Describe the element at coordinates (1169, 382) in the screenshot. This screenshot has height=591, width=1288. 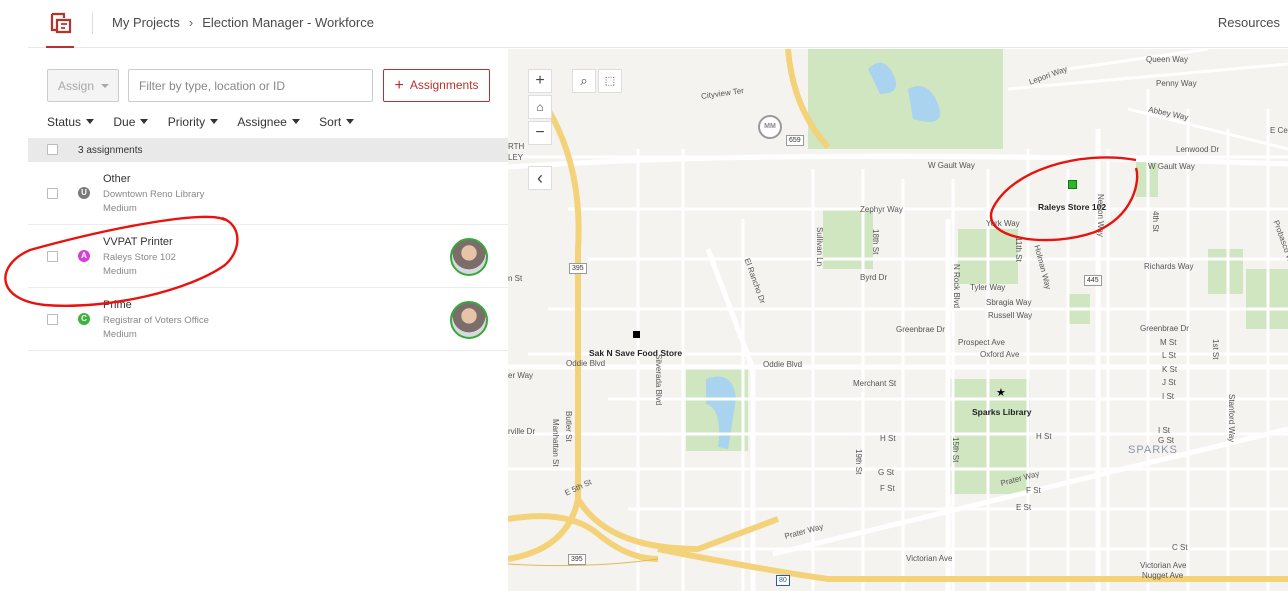
I see `street-label: J St` at that location.